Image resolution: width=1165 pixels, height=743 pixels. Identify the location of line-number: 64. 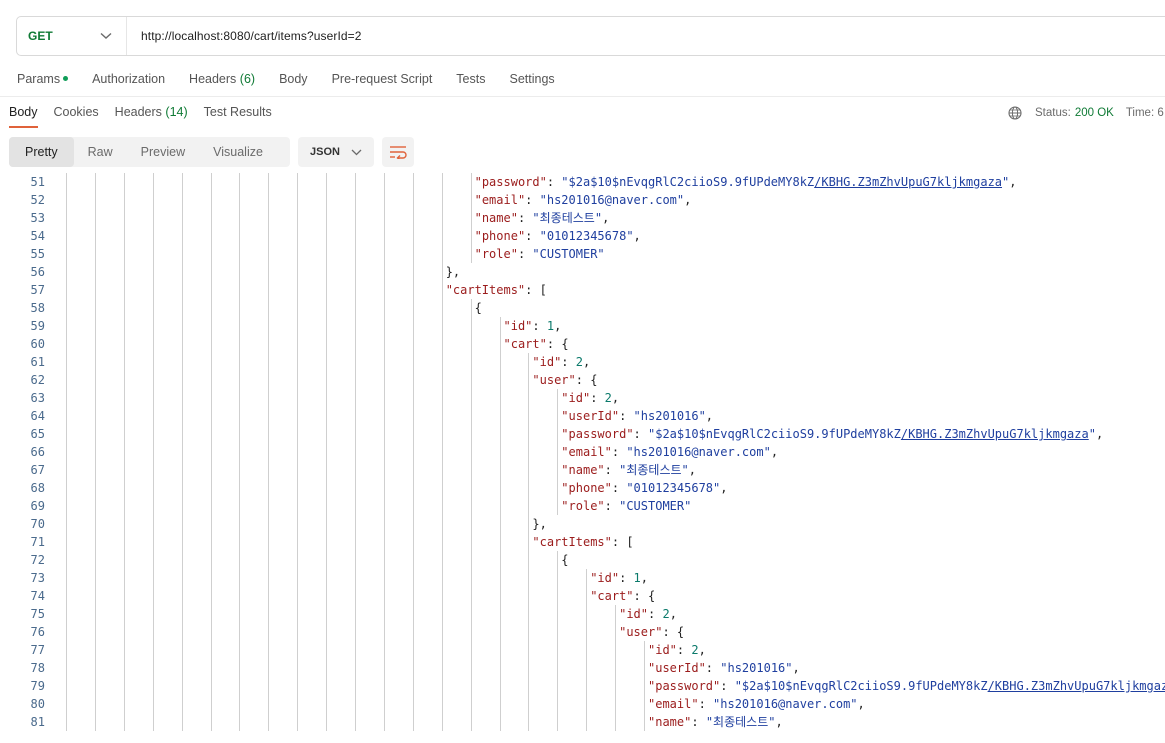
(37, 416).